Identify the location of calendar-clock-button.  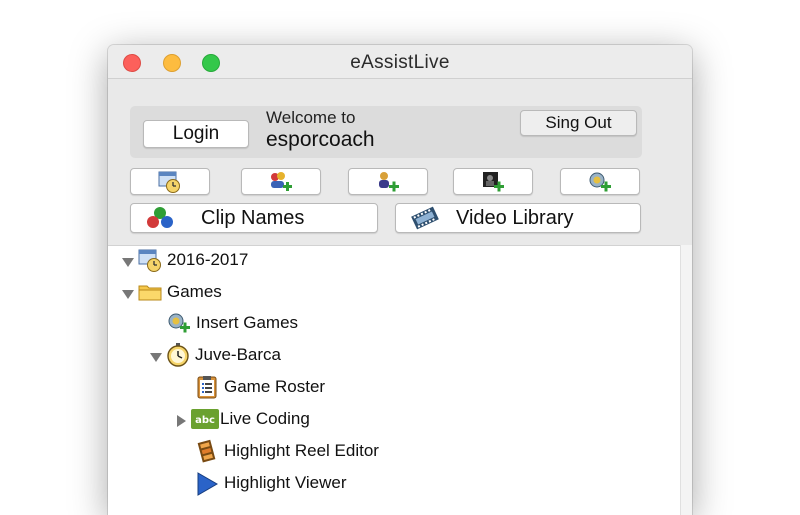
(170, 181).